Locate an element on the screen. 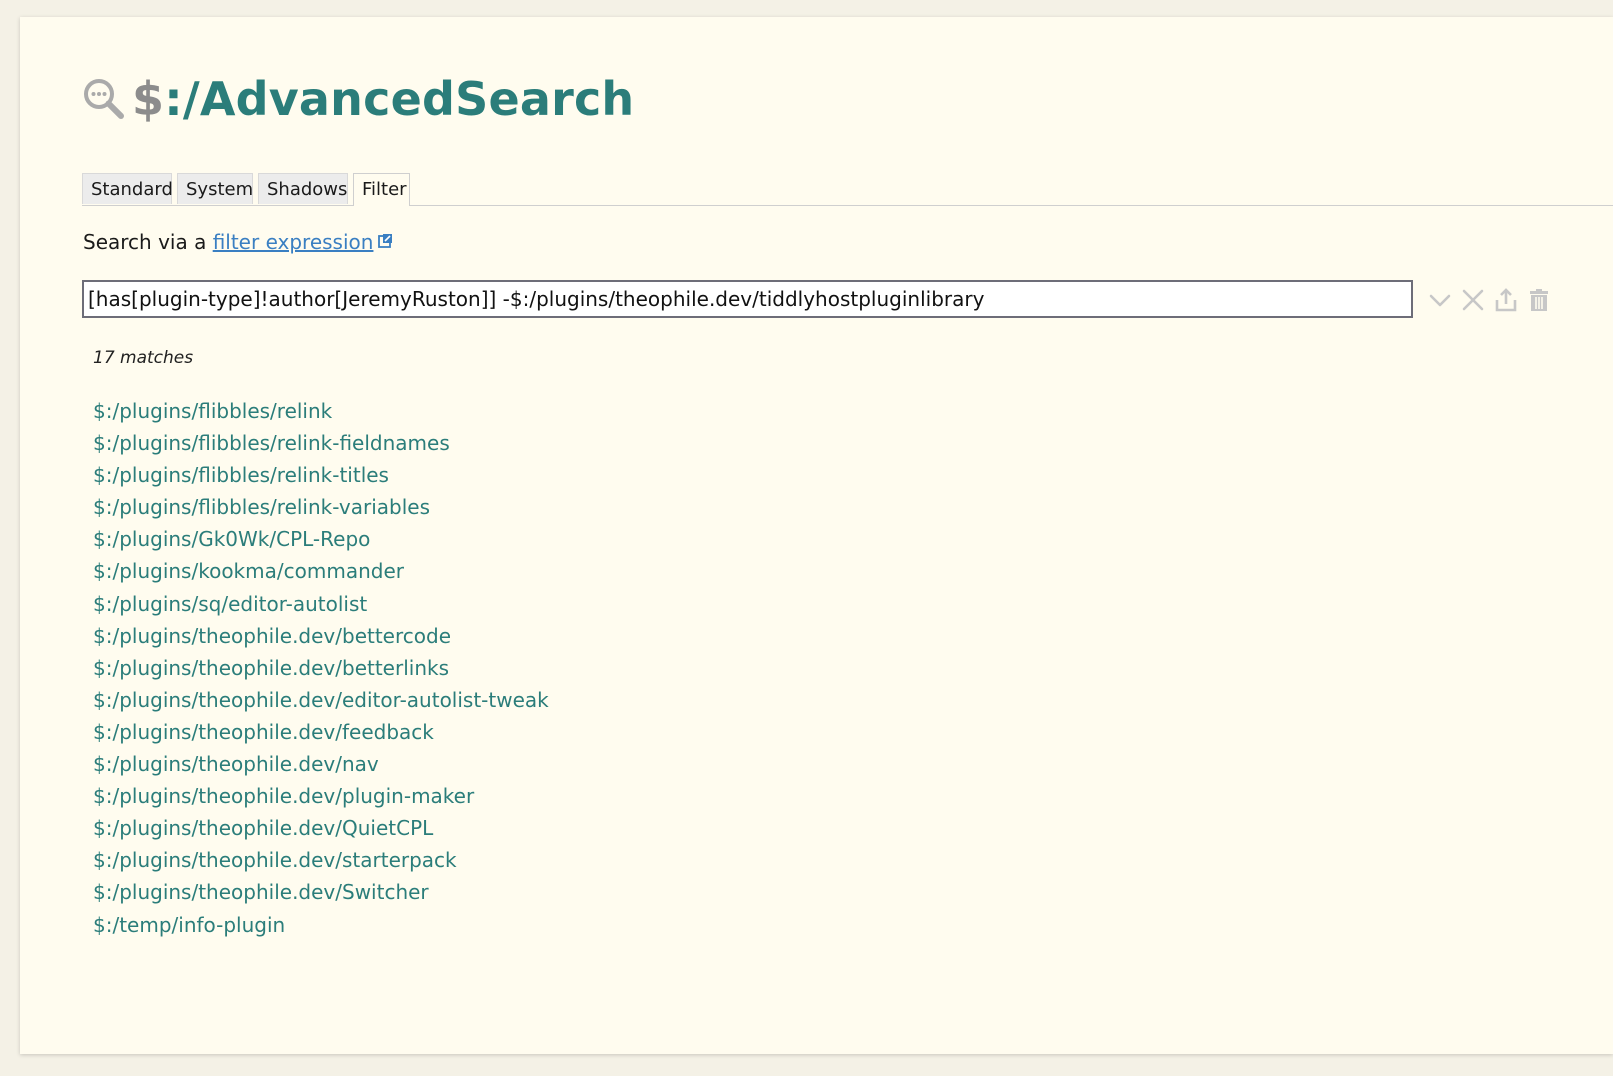 The width and height of the screenshot is (1613, 1076). match-count: 17 matches is located at coordinates (143, 358).